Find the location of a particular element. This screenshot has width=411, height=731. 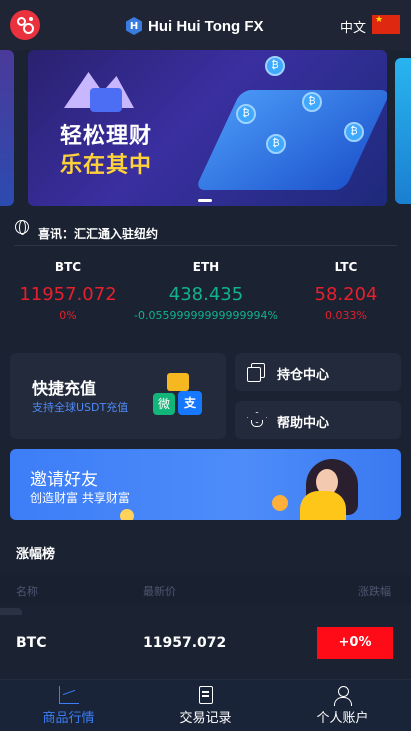

ticker-eth: ETH 438.435 -0.05599999999999994% is located at coordinates (206, 291).